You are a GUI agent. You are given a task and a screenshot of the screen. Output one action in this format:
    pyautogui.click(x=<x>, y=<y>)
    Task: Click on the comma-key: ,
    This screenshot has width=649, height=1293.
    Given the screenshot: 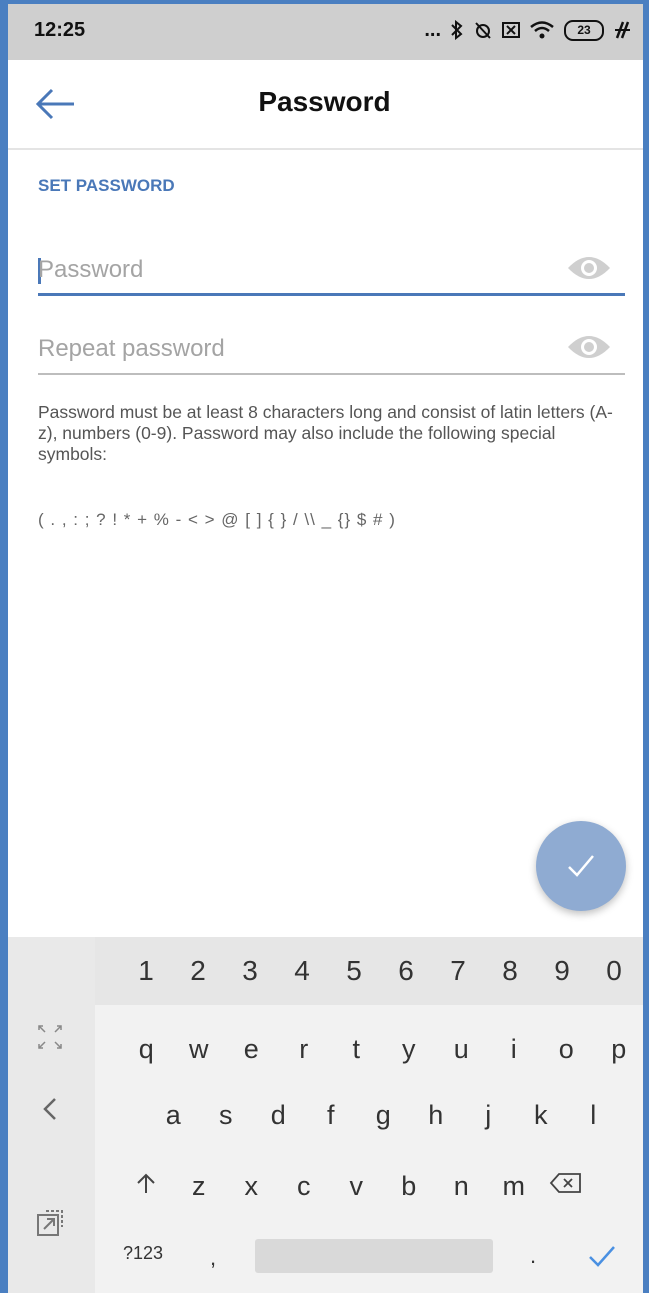 What is the action you would take?
    pyautogui.click(x=213, y=1258)
    